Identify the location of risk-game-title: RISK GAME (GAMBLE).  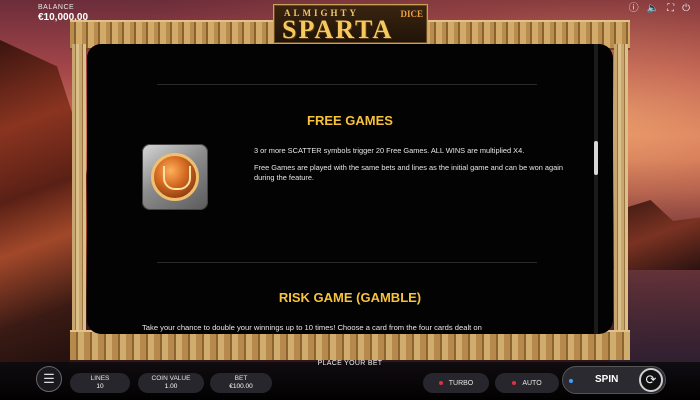
(350, 297).